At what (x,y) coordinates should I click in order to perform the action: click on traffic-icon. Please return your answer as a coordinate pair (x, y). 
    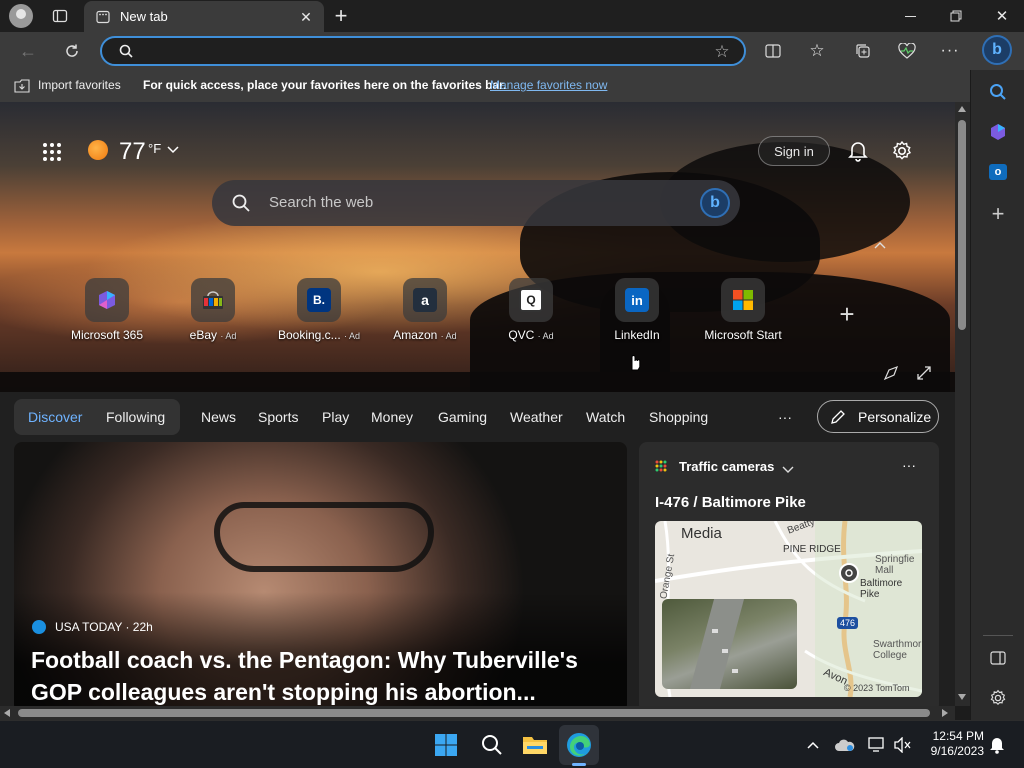
    Looking at the image, I should click on (661, 468).